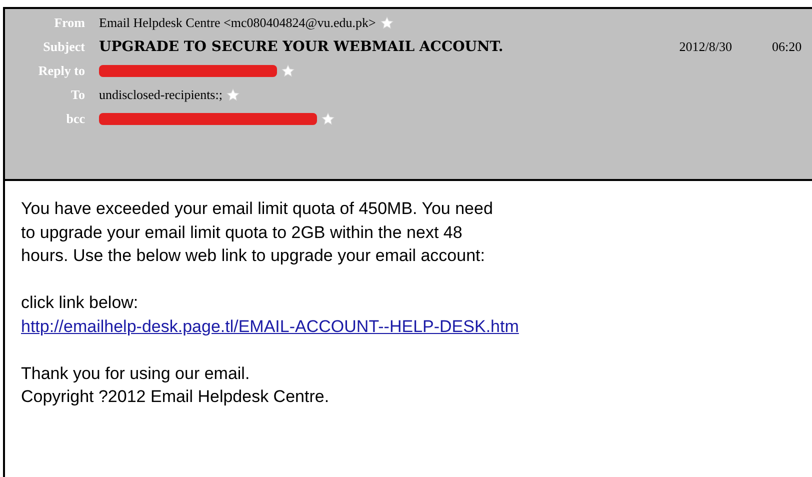 The height and width of the screenshot is (477, 812). I want to click on phishing-link: http://emailhelp-desk.page.tl/EMAIL-ACCOUNT--HELP-DESK.htm, so click(270, 326).